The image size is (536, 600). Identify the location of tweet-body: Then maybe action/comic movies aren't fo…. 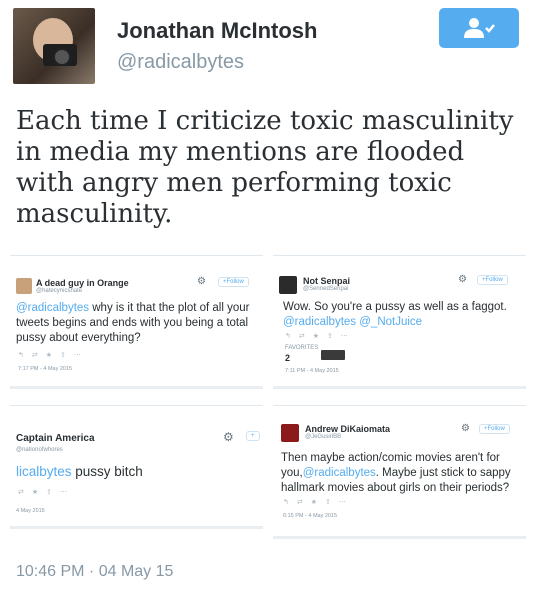
(396, 473).